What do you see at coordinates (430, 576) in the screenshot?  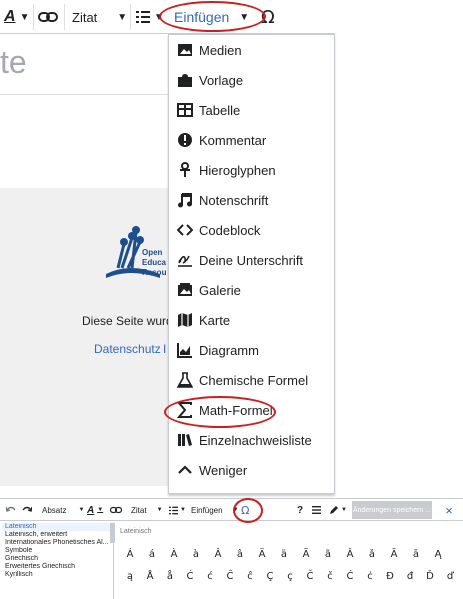 I see `character-button: Ď` at bounding box center [430, 576].